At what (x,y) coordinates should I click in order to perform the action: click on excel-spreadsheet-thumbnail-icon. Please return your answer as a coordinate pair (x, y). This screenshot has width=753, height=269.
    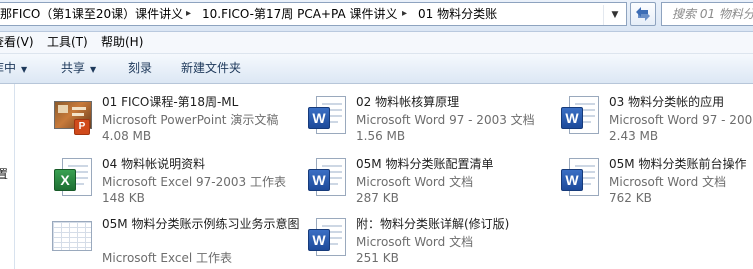
    Looking at the image, I should click on (74, 240).